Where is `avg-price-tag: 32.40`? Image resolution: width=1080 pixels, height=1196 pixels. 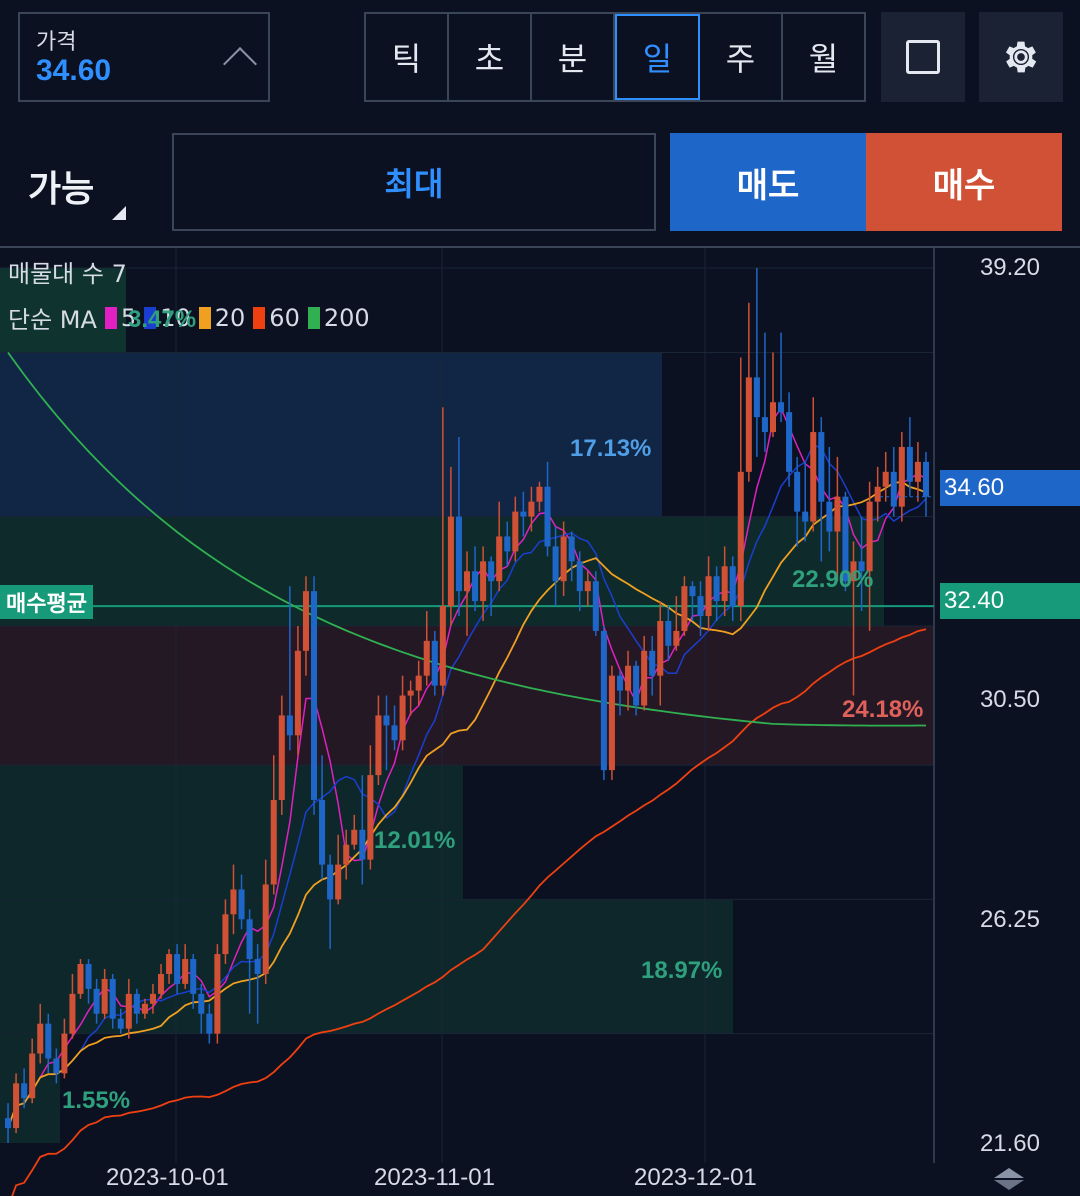
avg-price-tag: 32.40 is located at coordinates (1010, 601).